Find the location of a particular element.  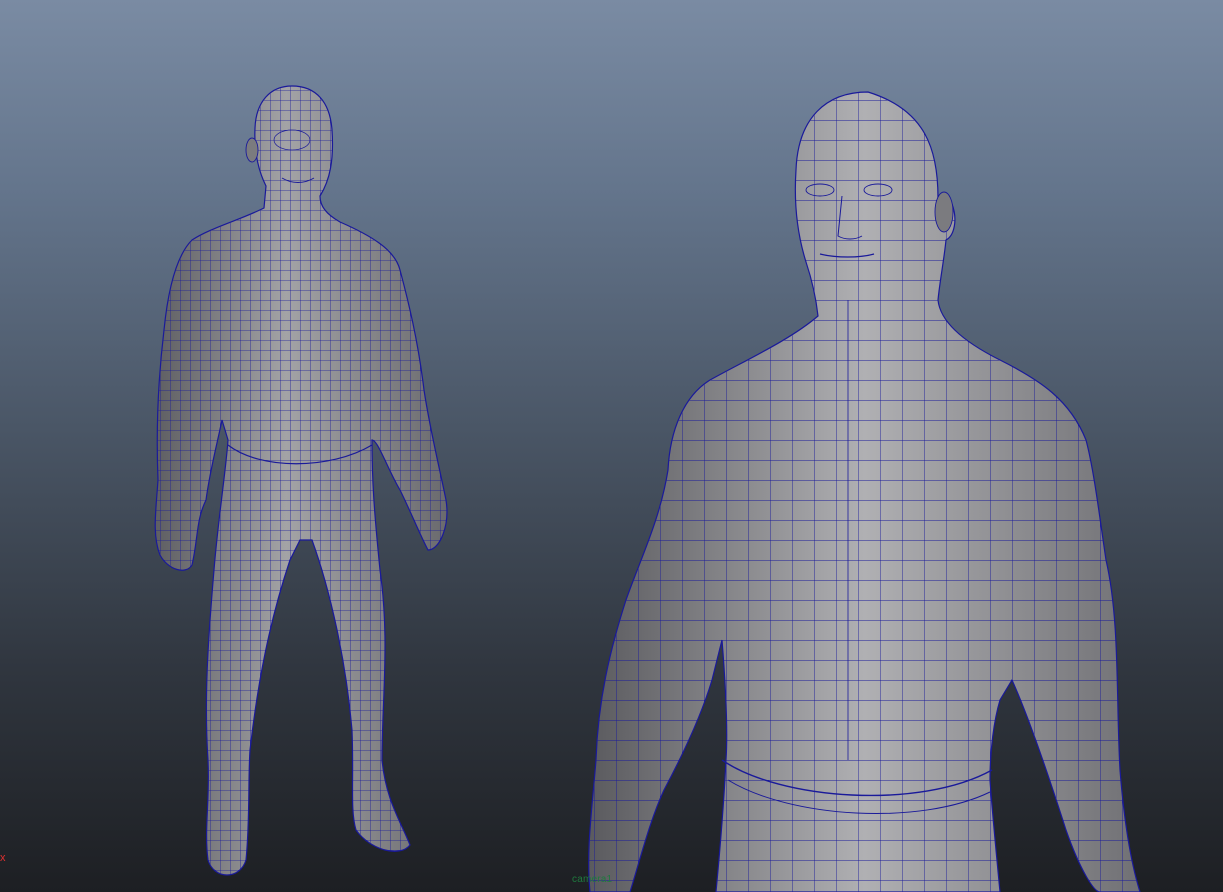

camera-label: camera1 is located at coordinates (592, 879).